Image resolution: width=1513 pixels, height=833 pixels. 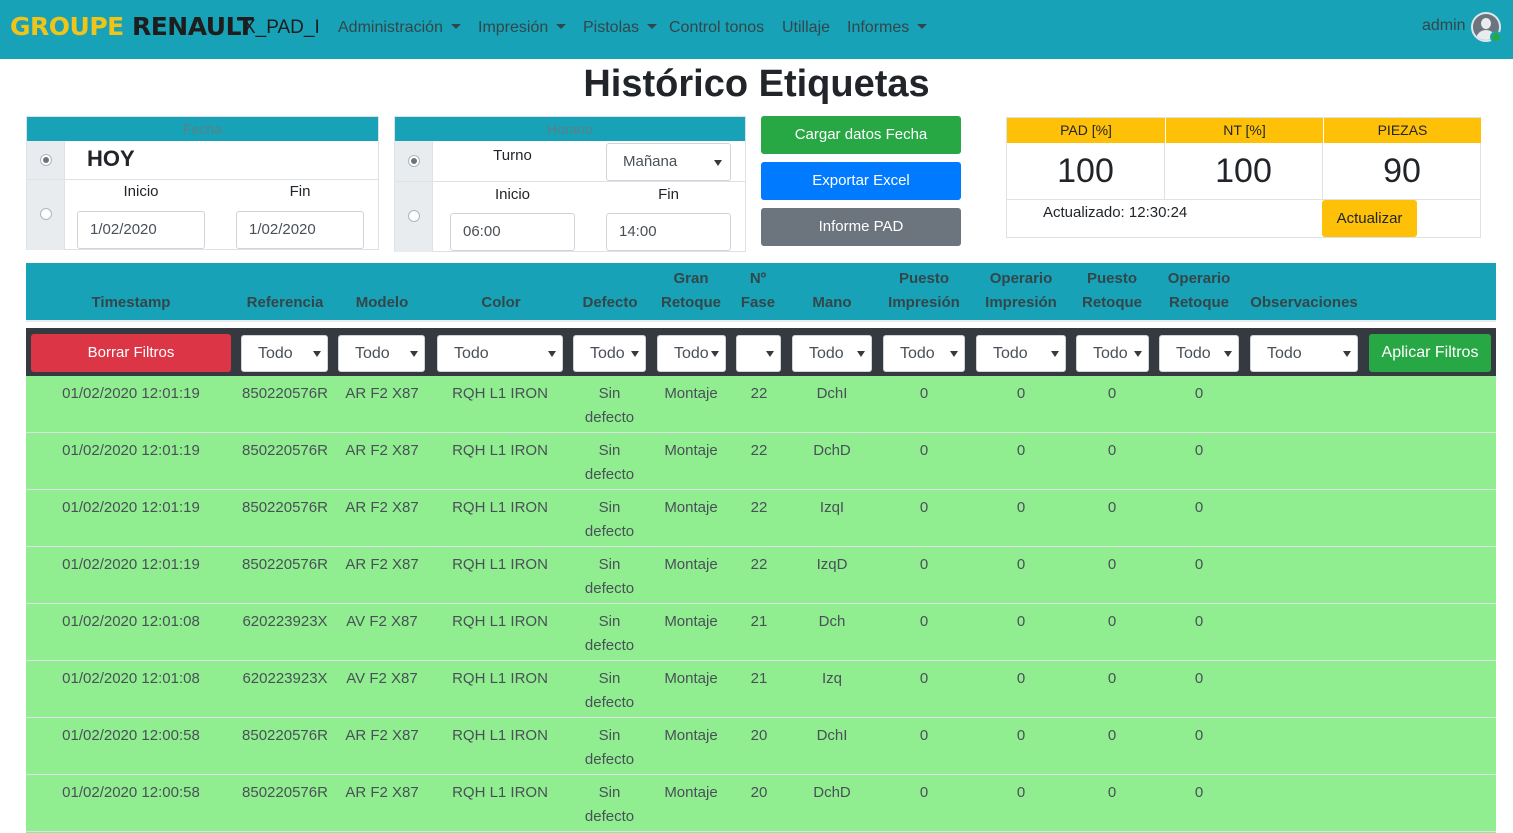 What do you see at coordinates (620, 28) in the screenshot?
I see `menu-pistolas: Pistolas` at bounding box center [620, 28].